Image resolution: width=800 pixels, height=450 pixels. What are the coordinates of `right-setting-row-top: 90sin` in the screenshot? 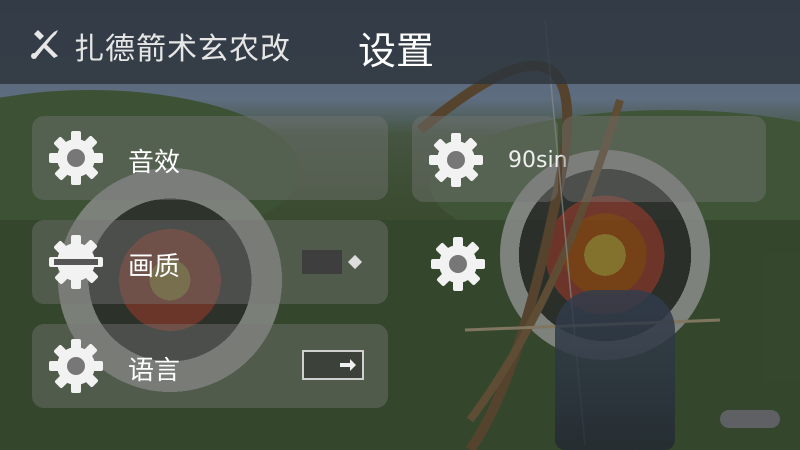 It's located at (490, 159).